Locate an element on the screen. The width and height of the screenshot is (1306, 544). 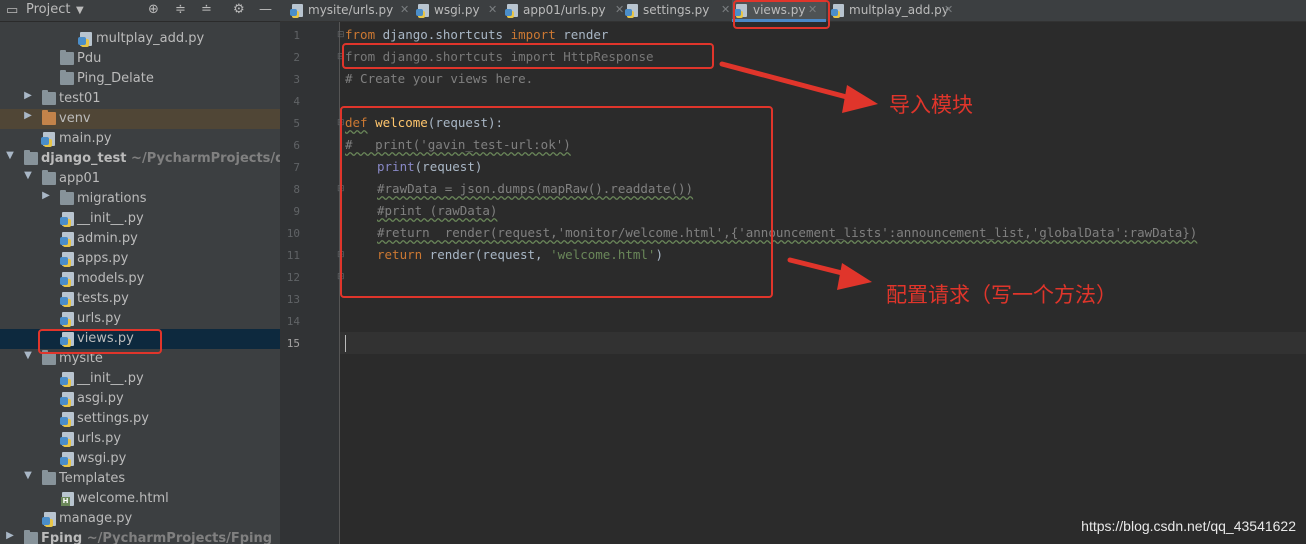
annotation-configure-request: 配置请求（写一个方法） is located at coordinates (1001, 295).